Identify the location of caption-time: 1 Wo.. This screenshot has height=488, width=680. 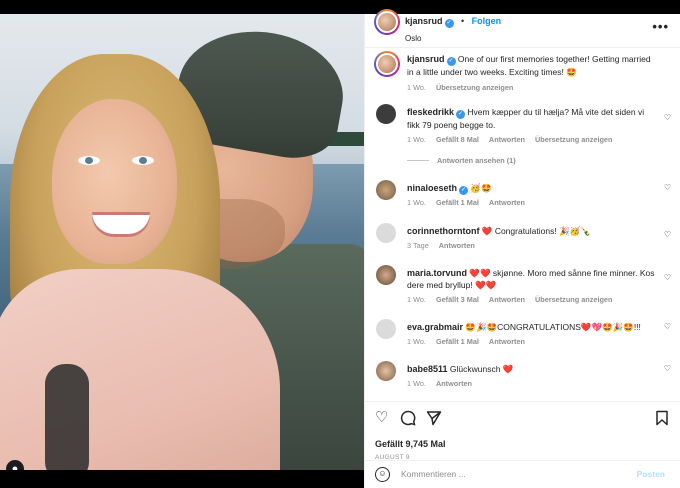
(416, 87).